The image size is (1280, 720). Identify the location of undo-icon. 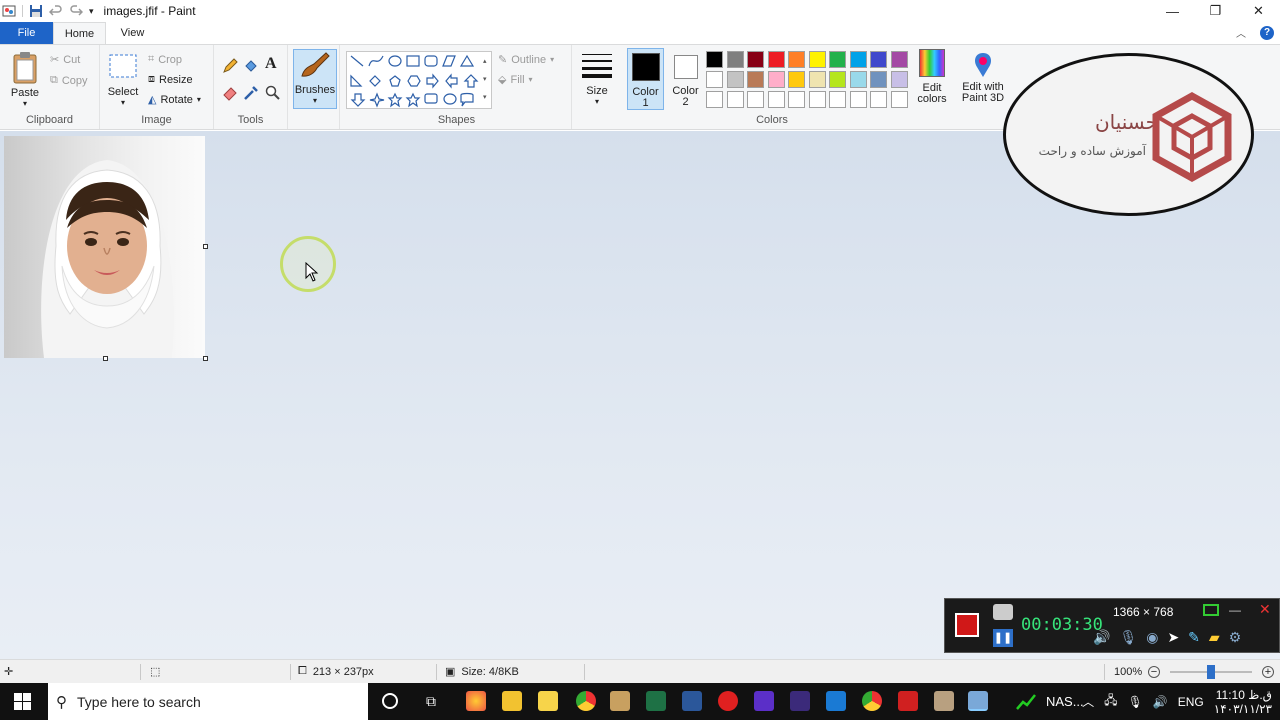
(56, 11).